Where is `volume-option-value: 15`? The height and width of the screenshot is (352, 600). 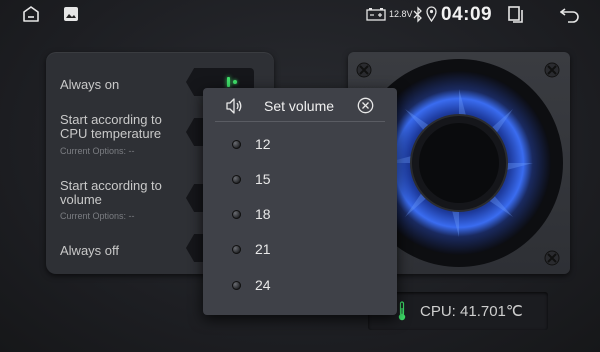
volume-option-value: 15 is located at coordinates (263, 179).